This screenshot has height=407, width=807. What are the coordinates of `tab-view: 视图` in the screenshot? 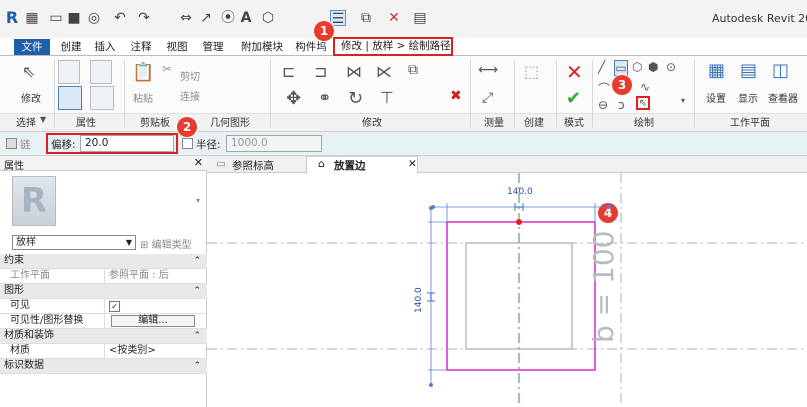 It's located at (177, 47).